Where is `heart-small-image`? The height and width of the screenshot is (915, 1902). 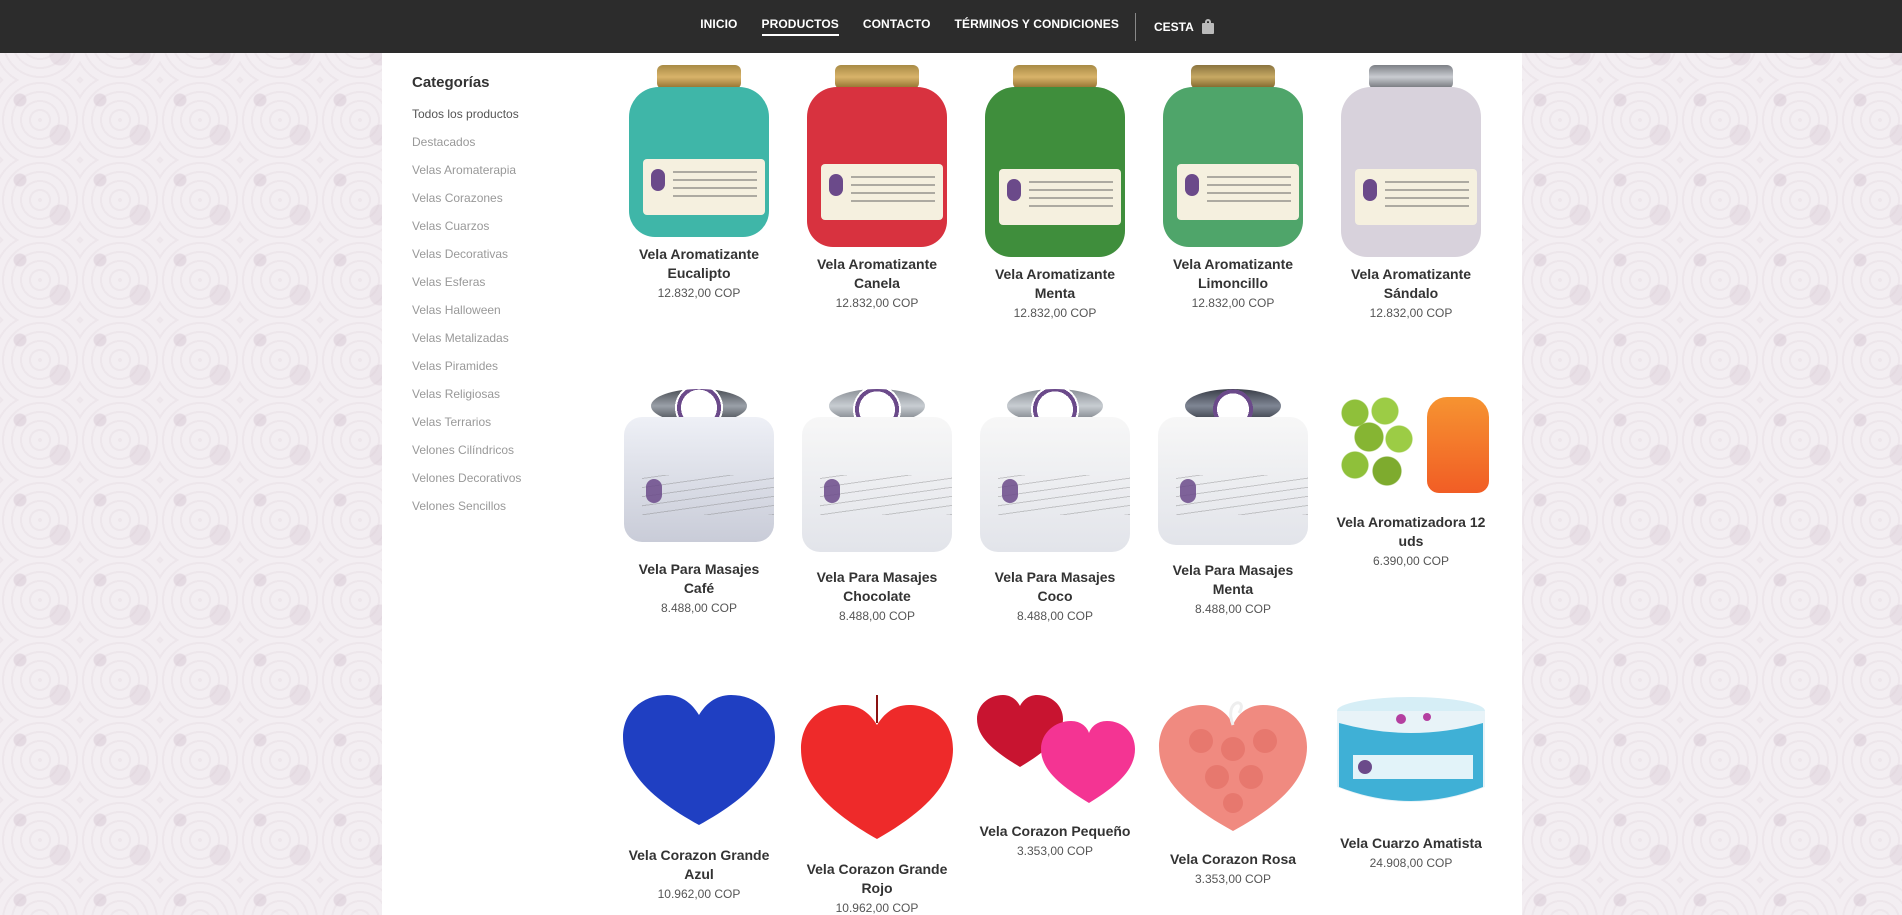 heart-small-image is located at coordinates (1056, 749).